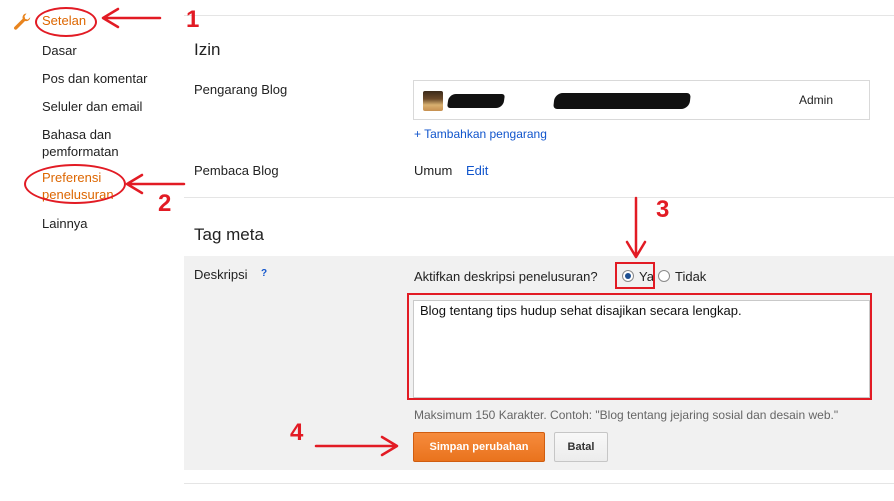 This screenshot has height=501, width=894. I want to click on sidebar-item-other: Lainnya, so click(65, 223).